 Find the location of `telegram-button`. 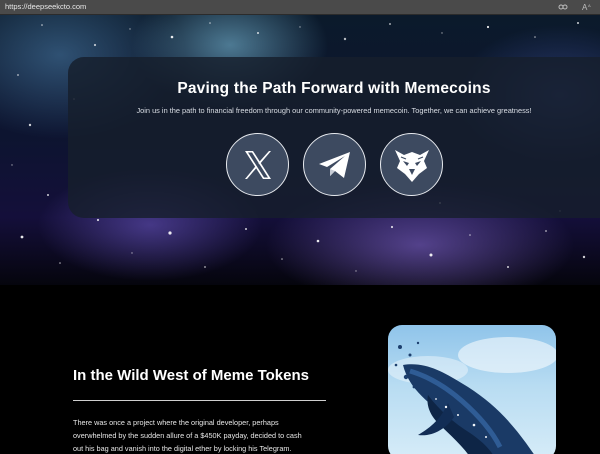

telegram-button is located at coordinates (334, 164).